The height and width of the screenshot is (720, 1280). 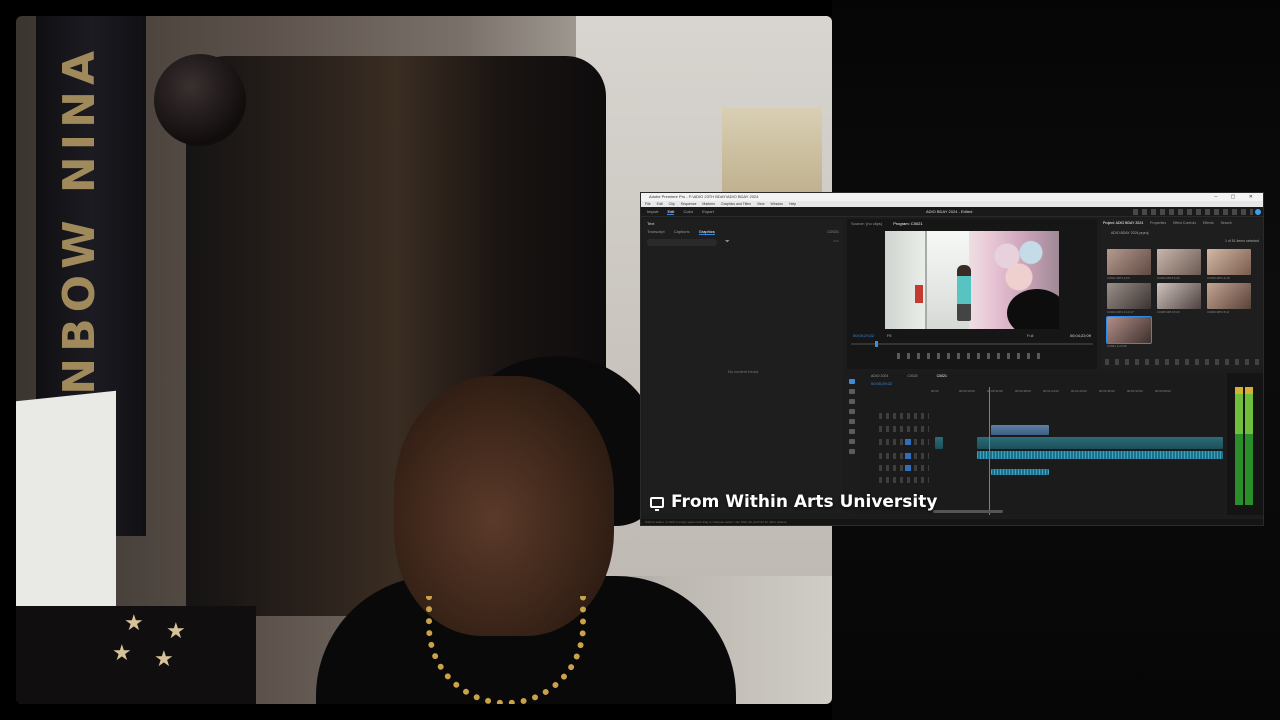 What do you see at coordinates (761, 204) in the screenshot?
I see `menu-view: View` at bounding box center [761, 204].